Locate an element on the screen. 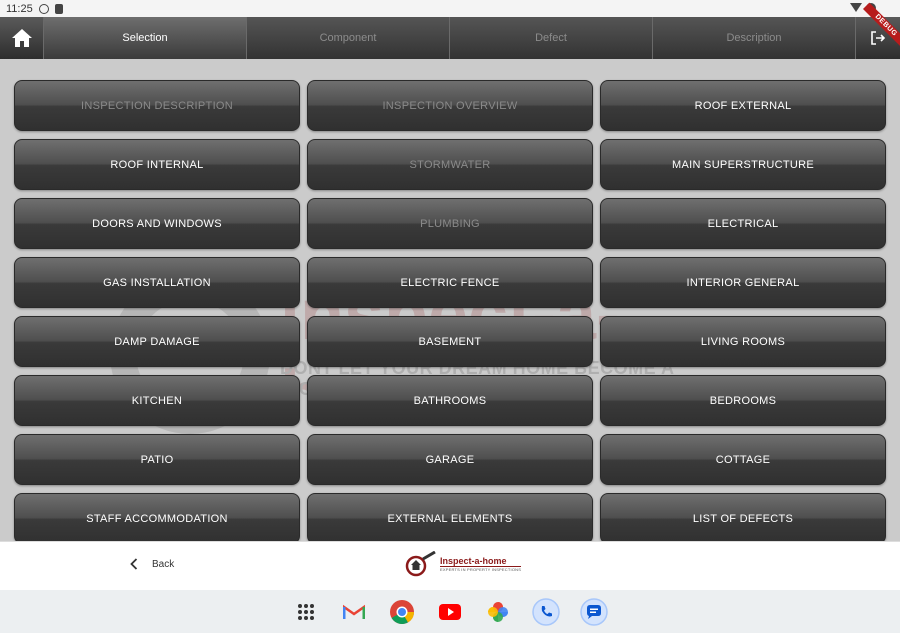 The height and width of the screenshot is (633, 900). tab-component: Component is located at coordinates (347, 38).